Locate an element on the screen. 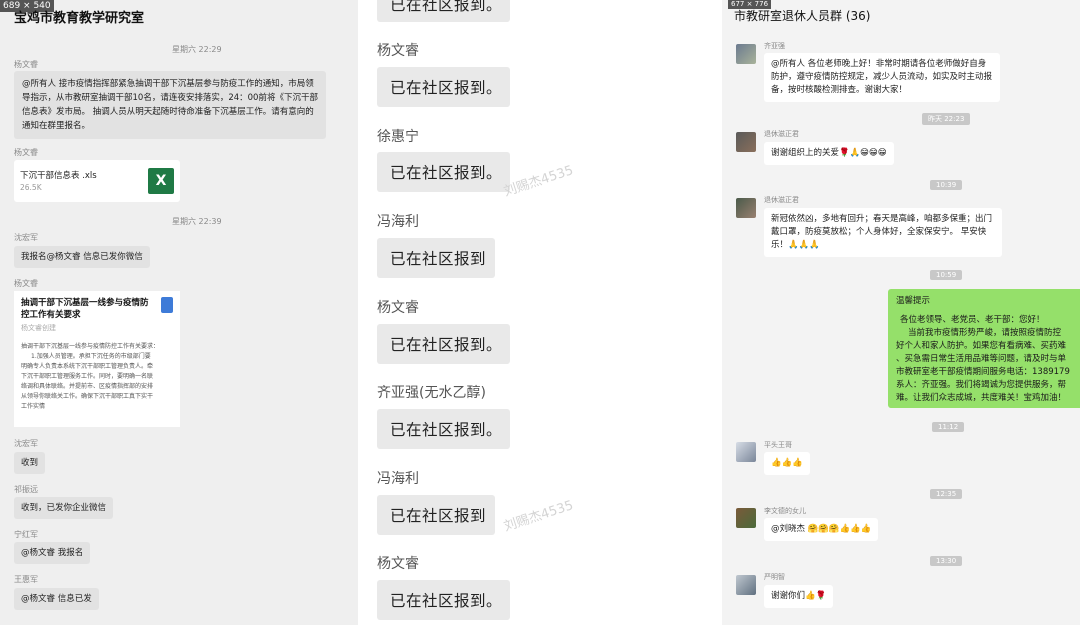 The height and width of the screenshot is (625, 1080). timestamp: 昨天 22:23 is located at coordinates (946, 119).